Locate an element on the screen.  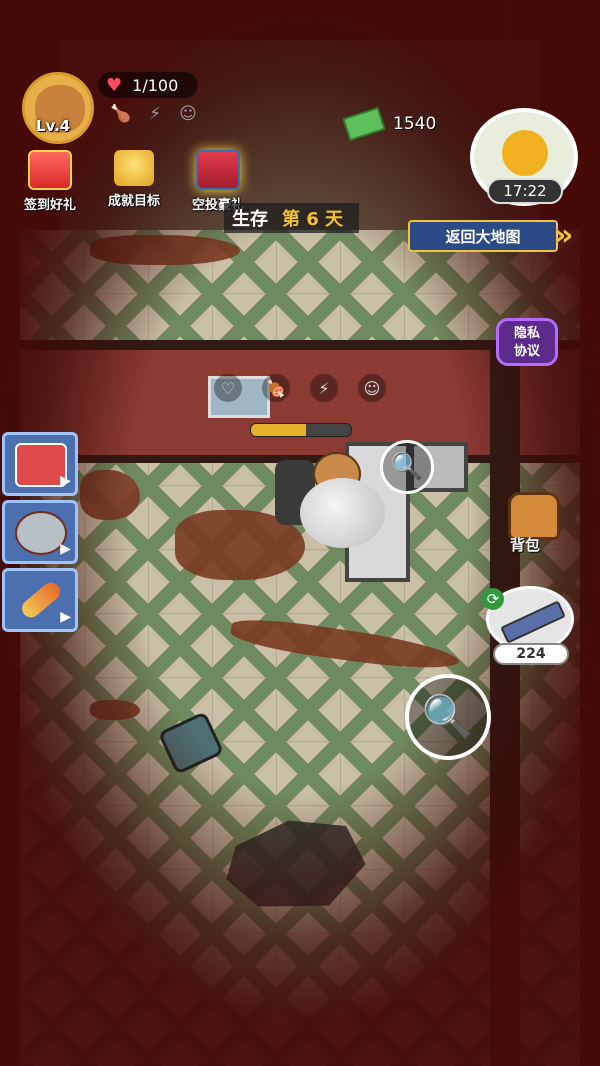
heart-outline-icon: ♡ is located at coordinates (228, 388).